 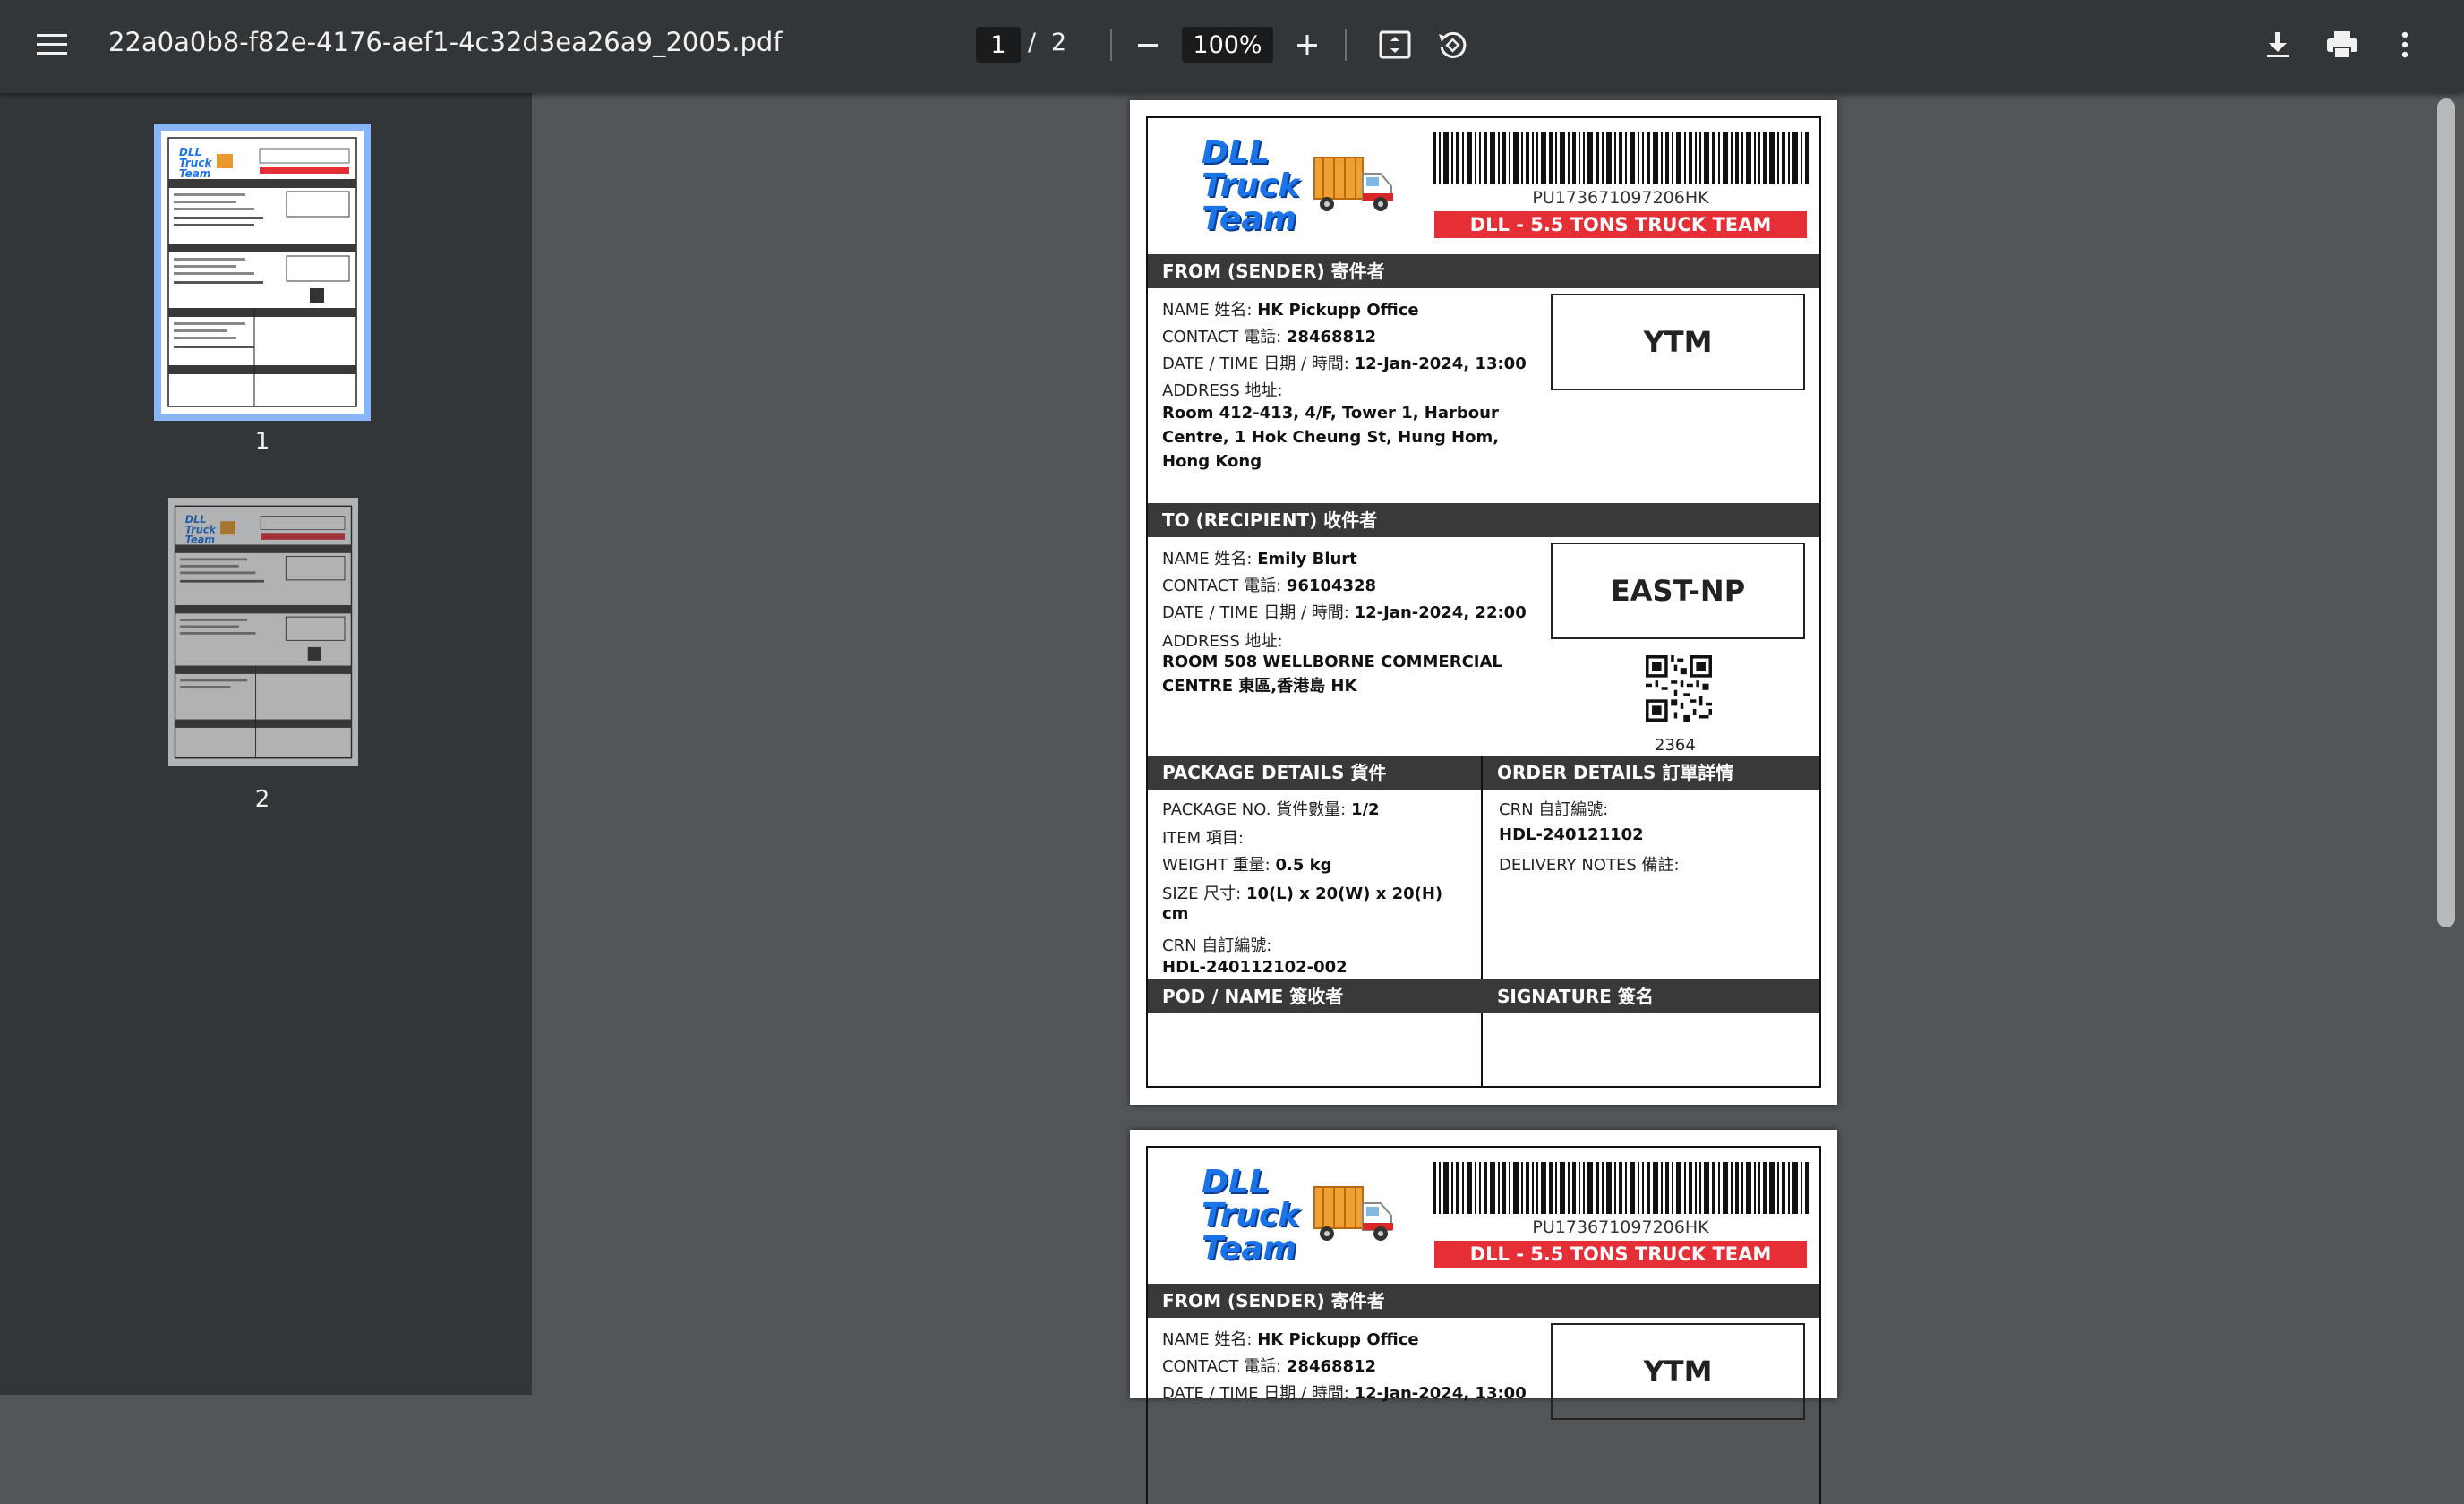 What do you see at coordinates (1203, 838) in the screenshot?
I see `package-item: ITEM 項目:` at bounding box center [1203, 838].